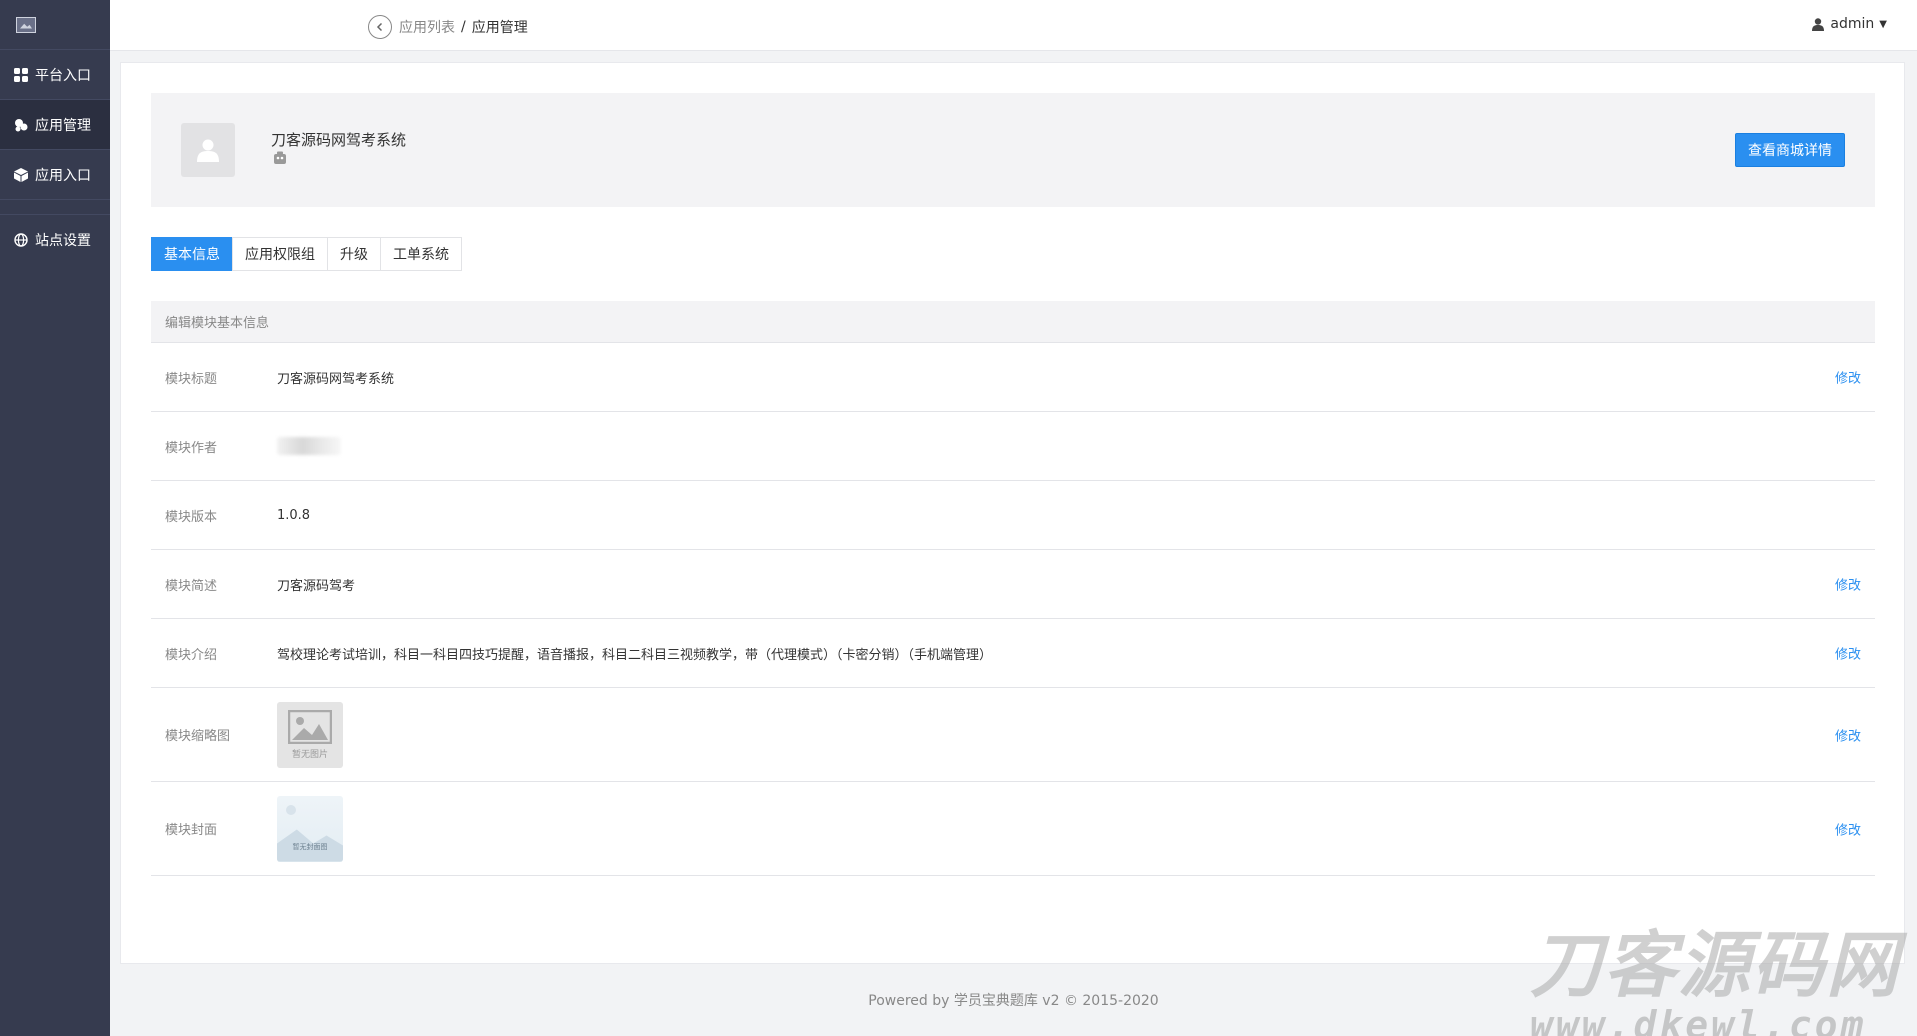 Image resolution: width=1917 pixels, height=1036 pixels. I want to click on sidebar-item-label: 平台入口, so click(63, 75).